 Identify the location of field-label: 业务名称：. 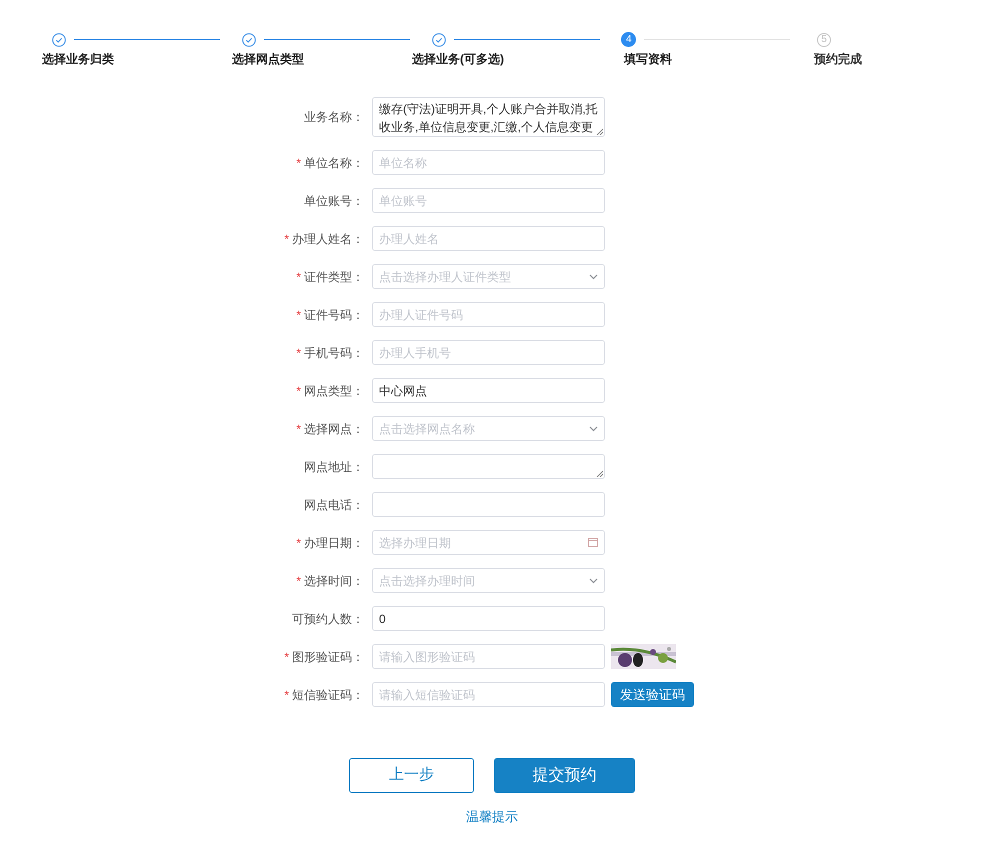
(334, 117).